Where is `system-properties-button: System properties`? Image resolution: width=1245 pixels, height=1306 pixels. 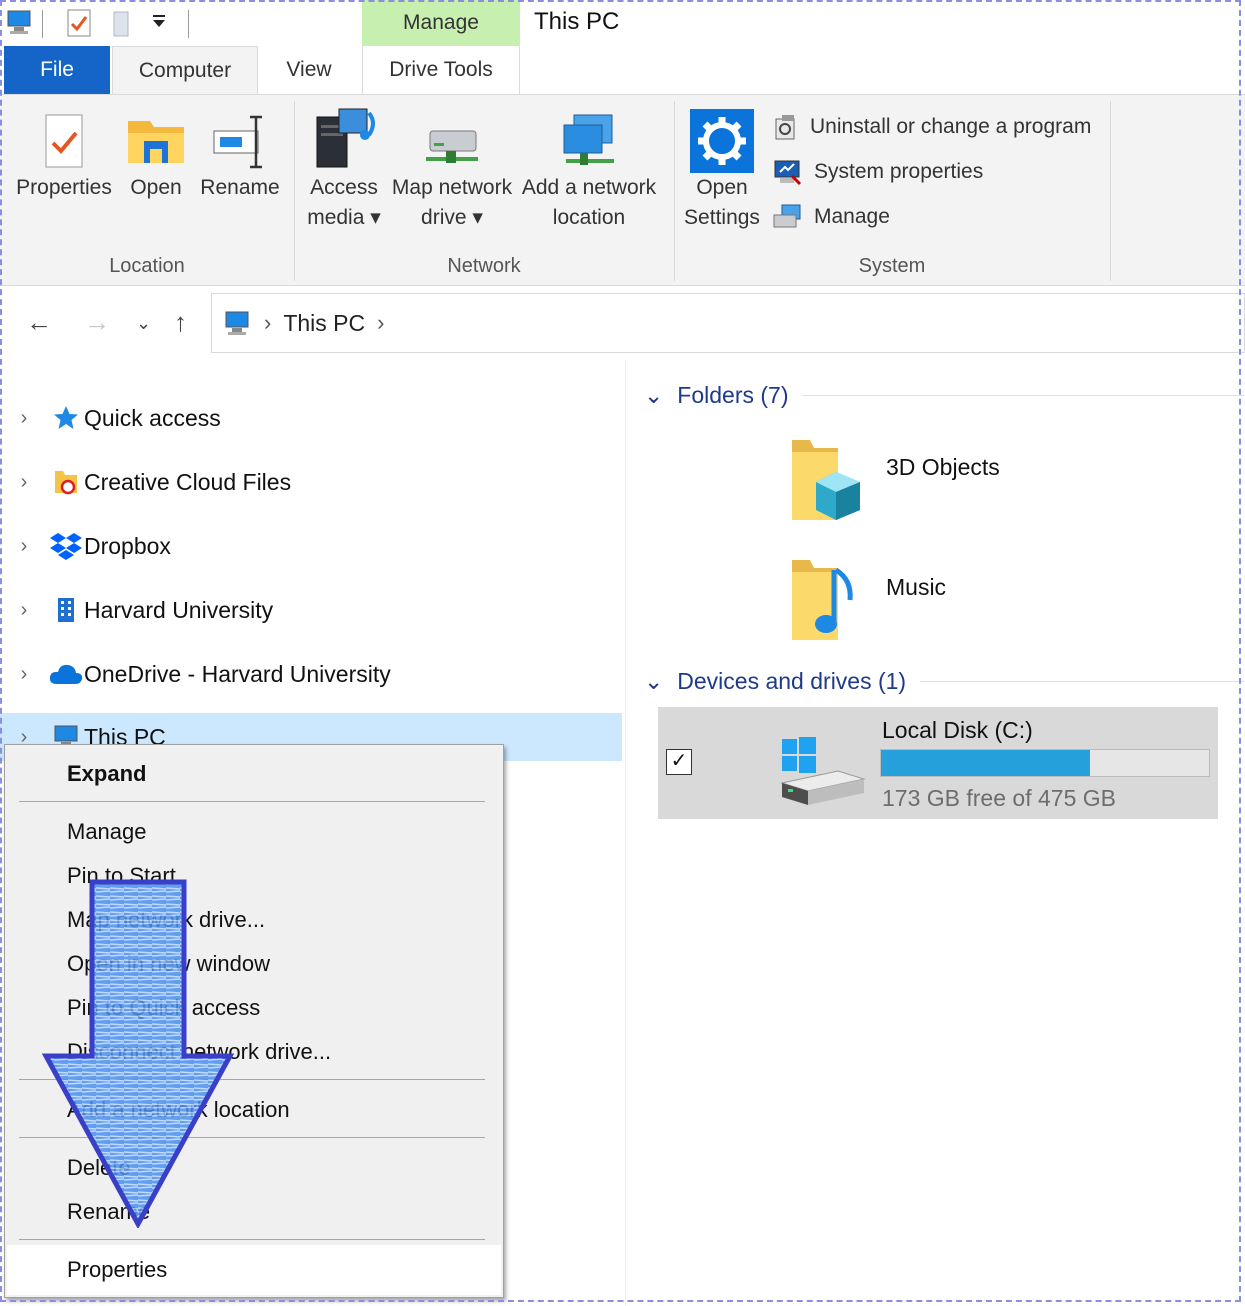
system-properties-button: System properties is located at coordinates (877, 172).